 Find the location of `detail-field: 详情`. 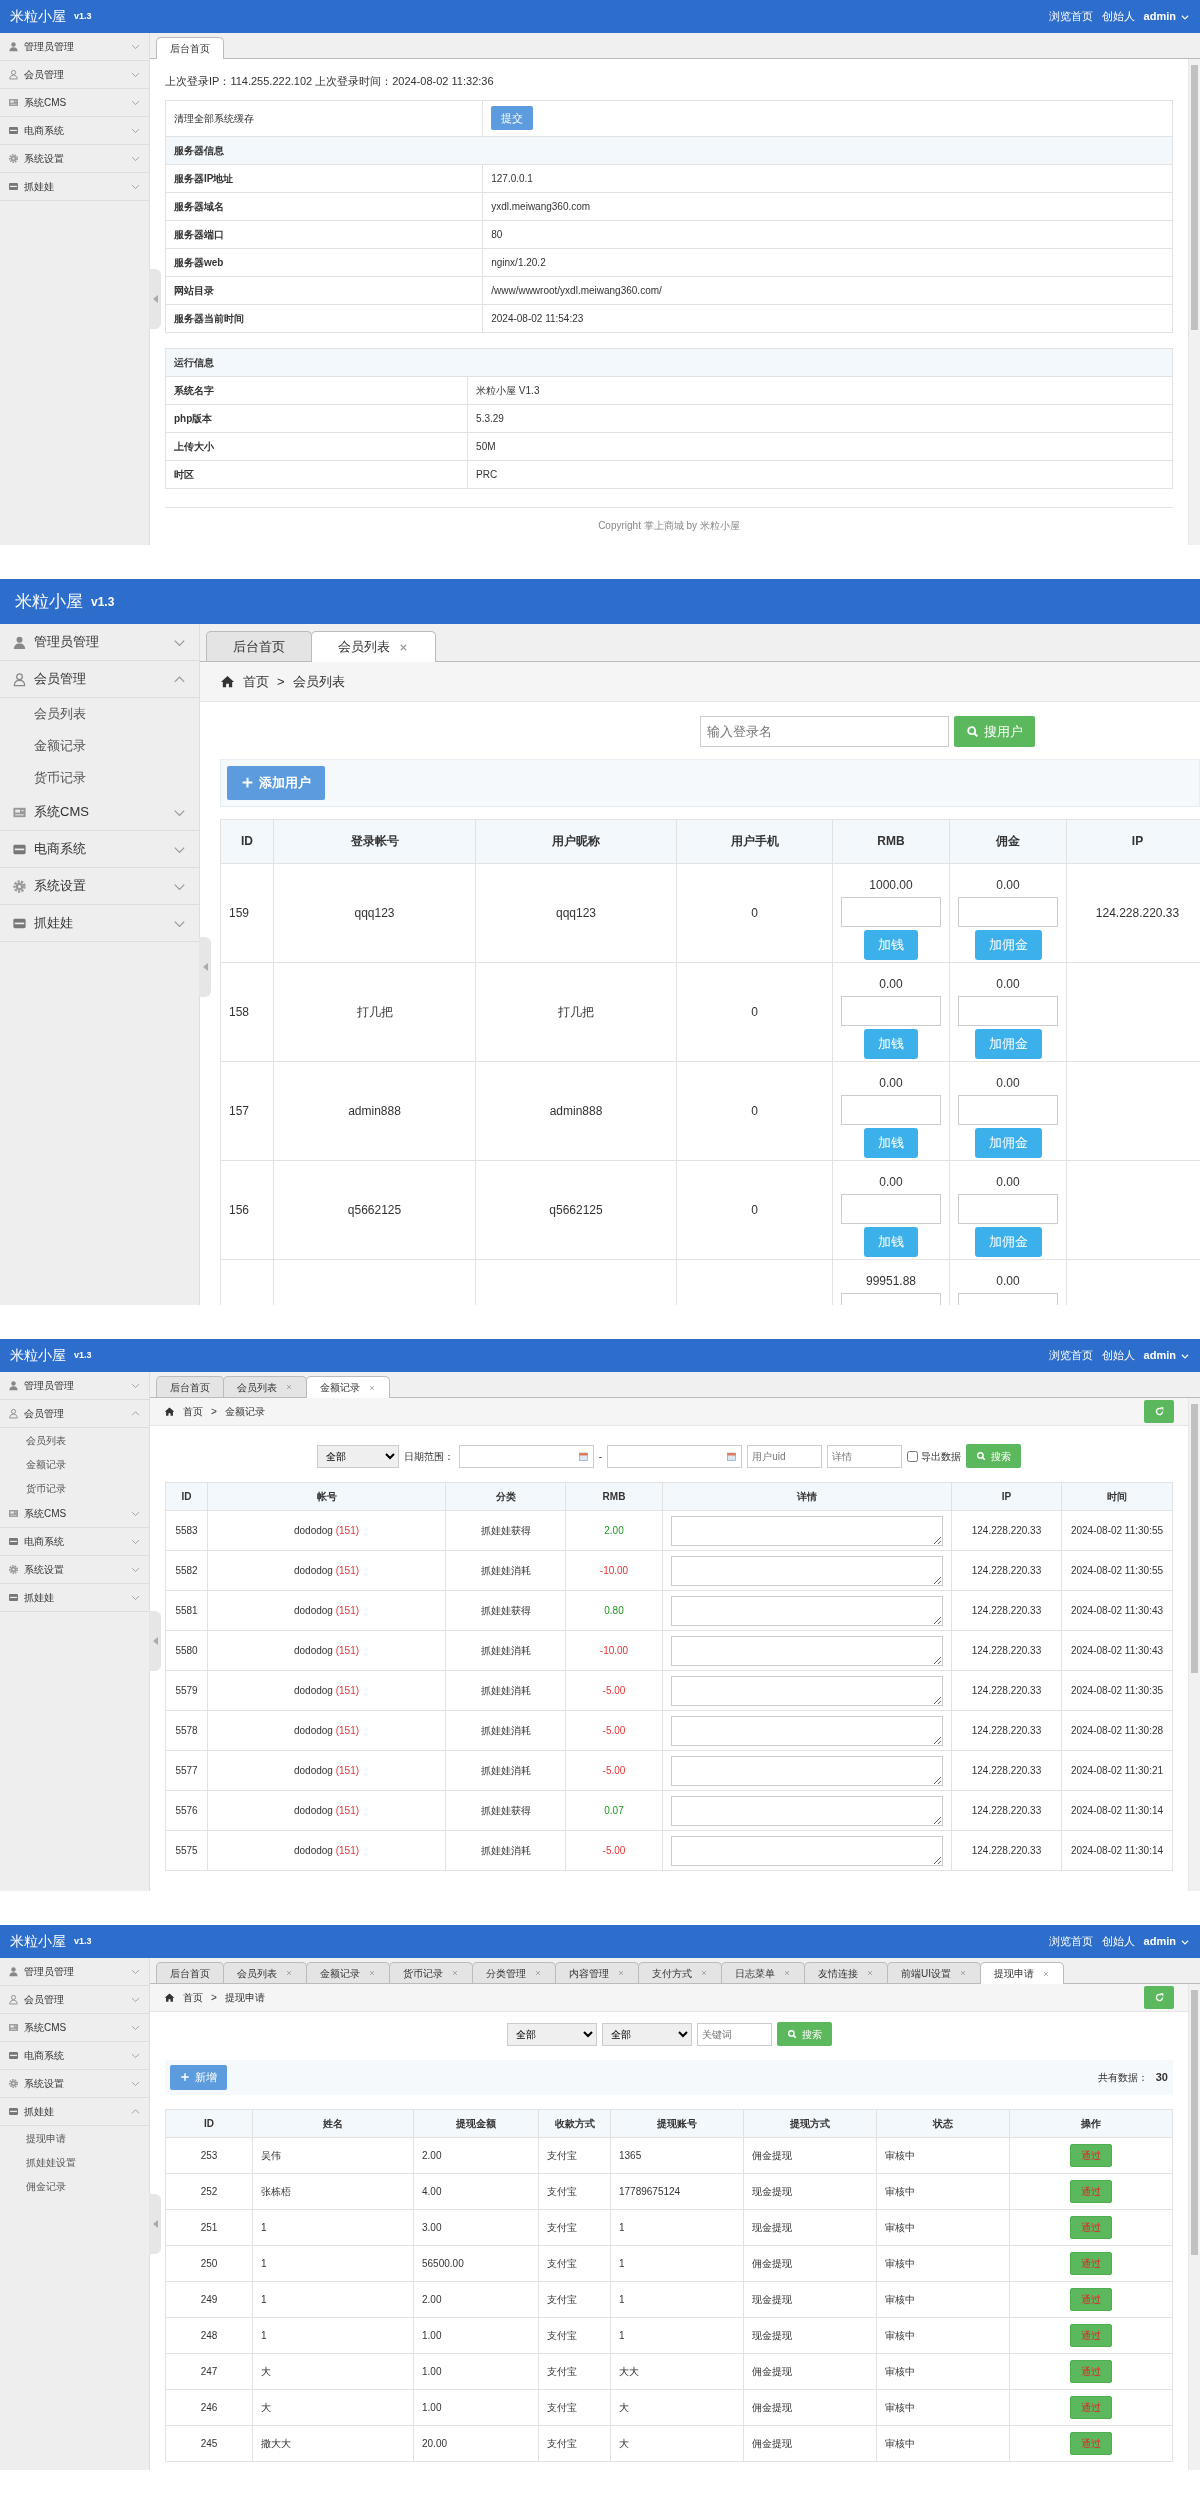

detail-field: 详情 is located at coordinates (865, 1456).